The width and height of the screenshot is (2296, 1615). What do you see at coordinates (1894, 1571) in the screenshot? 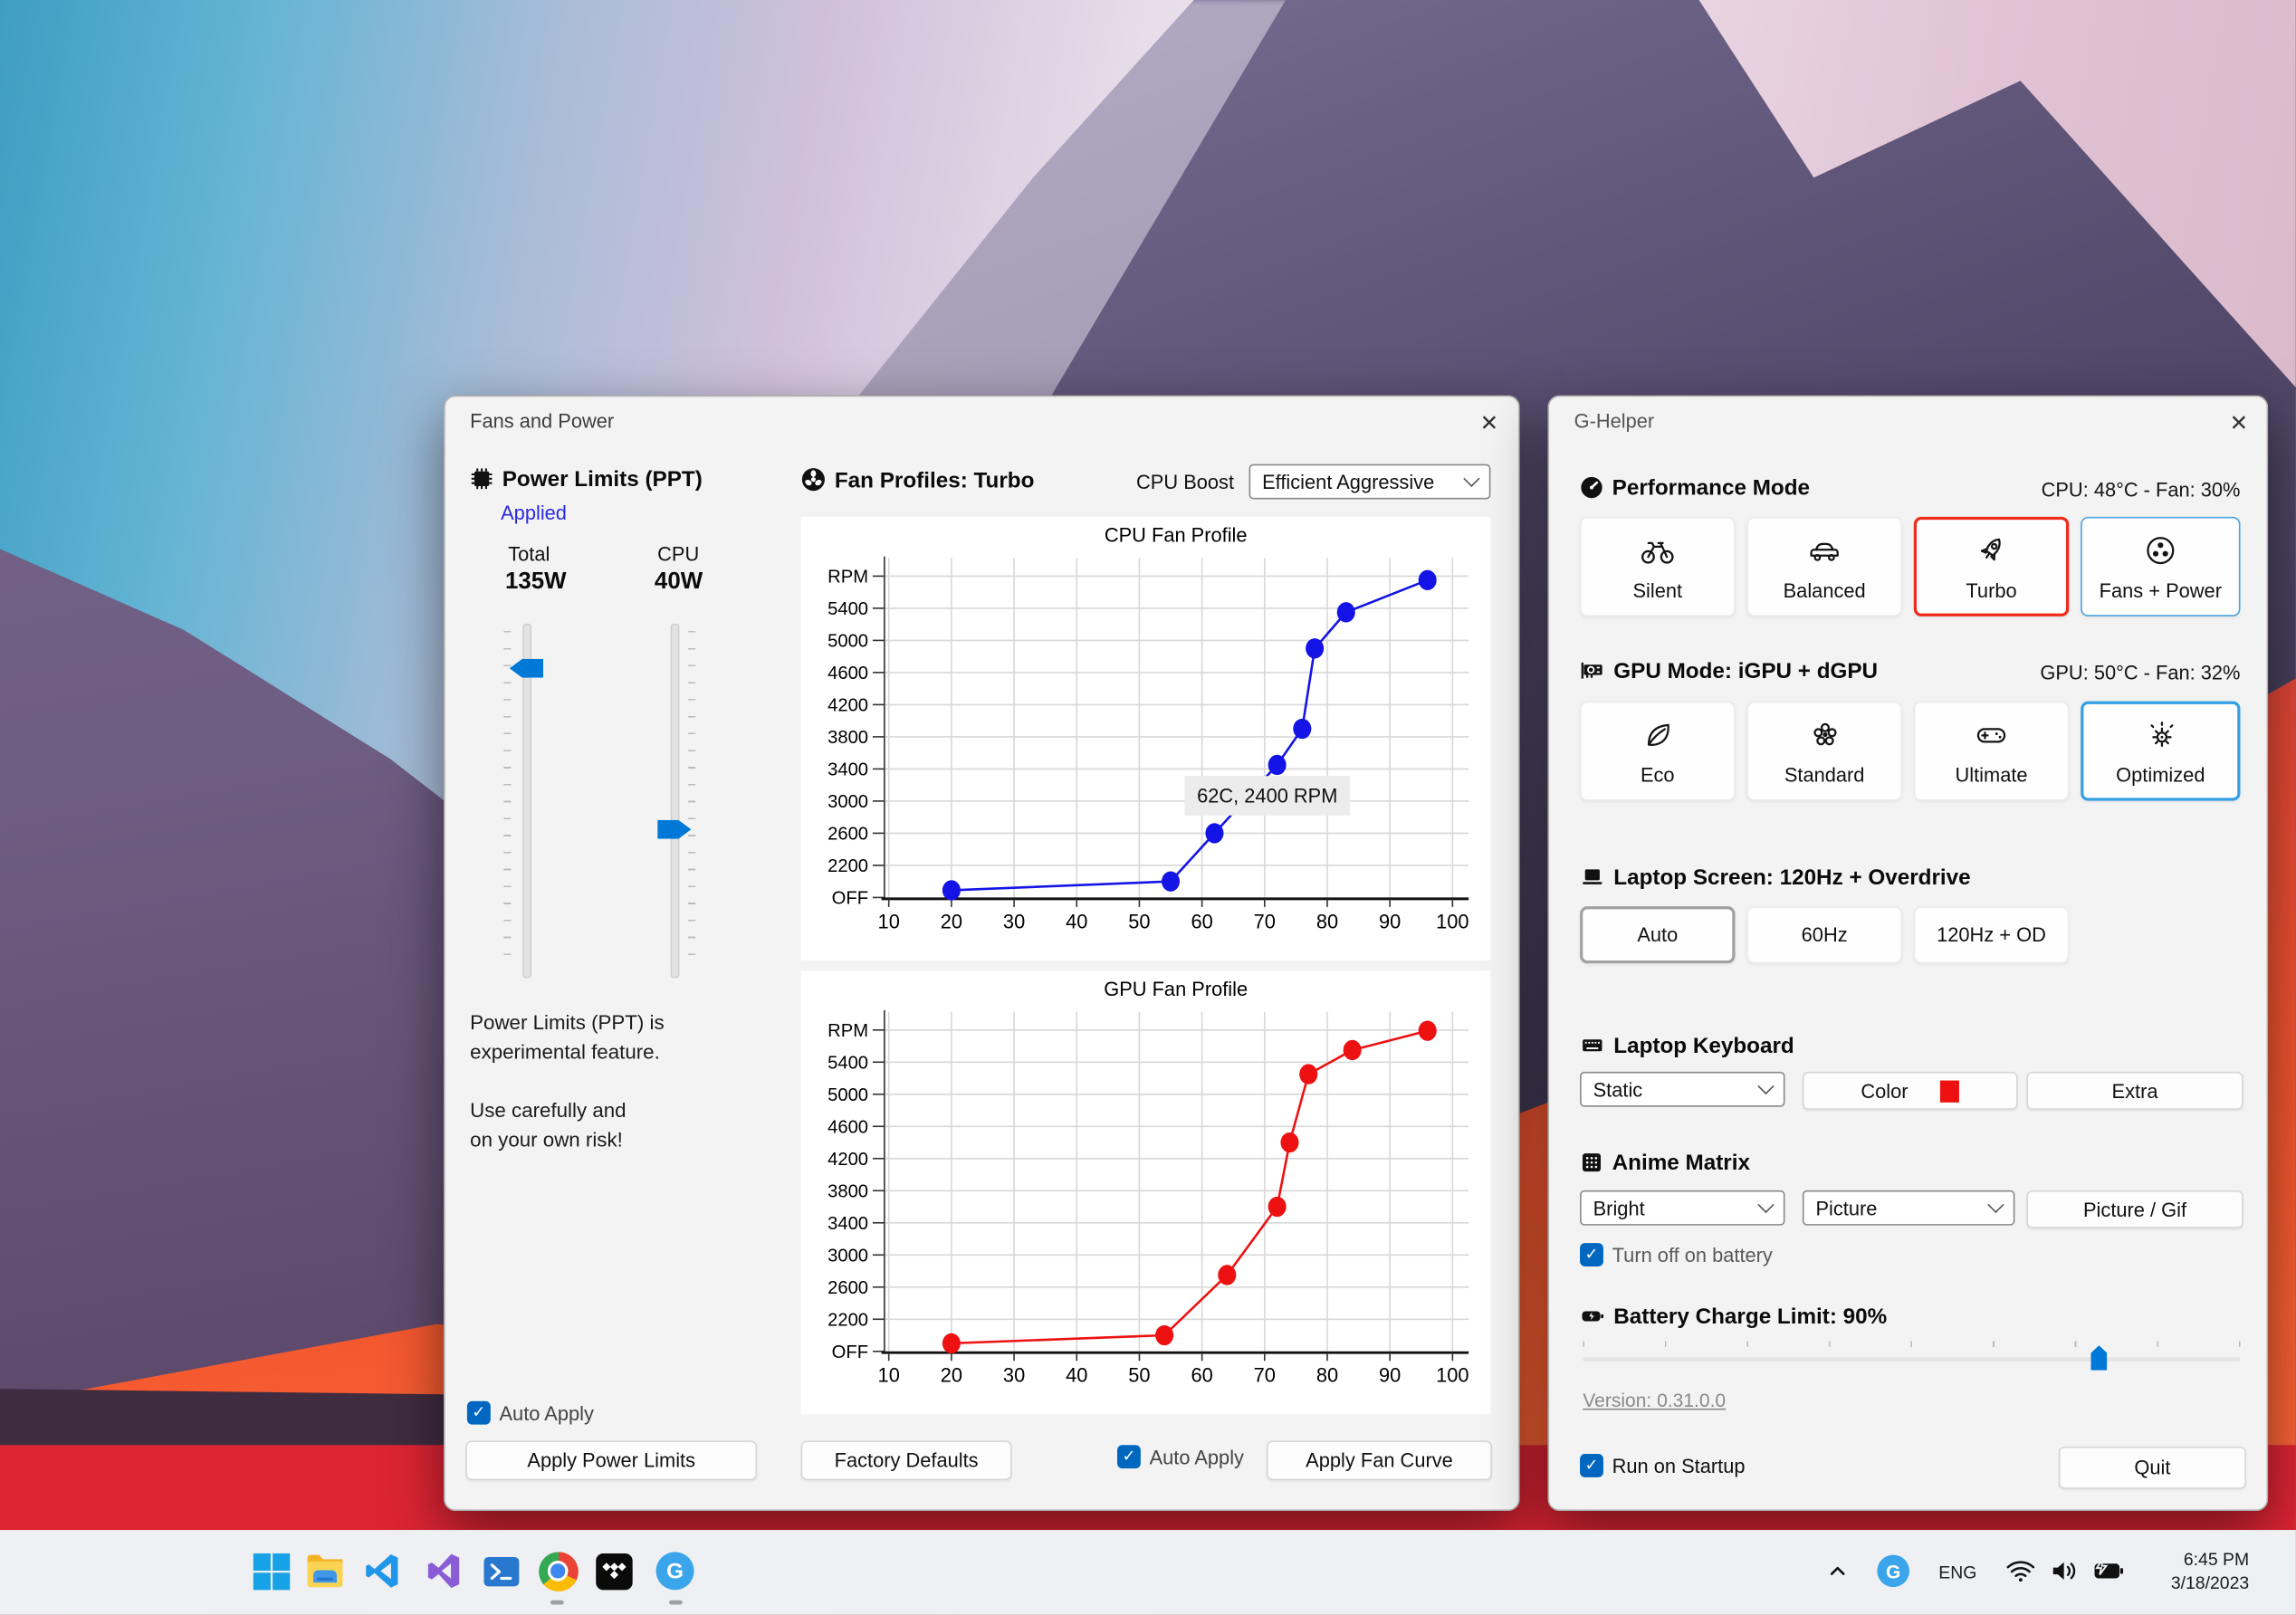
I see `g-helper-tray-icon: G` at bounding box center [1894, 1571].